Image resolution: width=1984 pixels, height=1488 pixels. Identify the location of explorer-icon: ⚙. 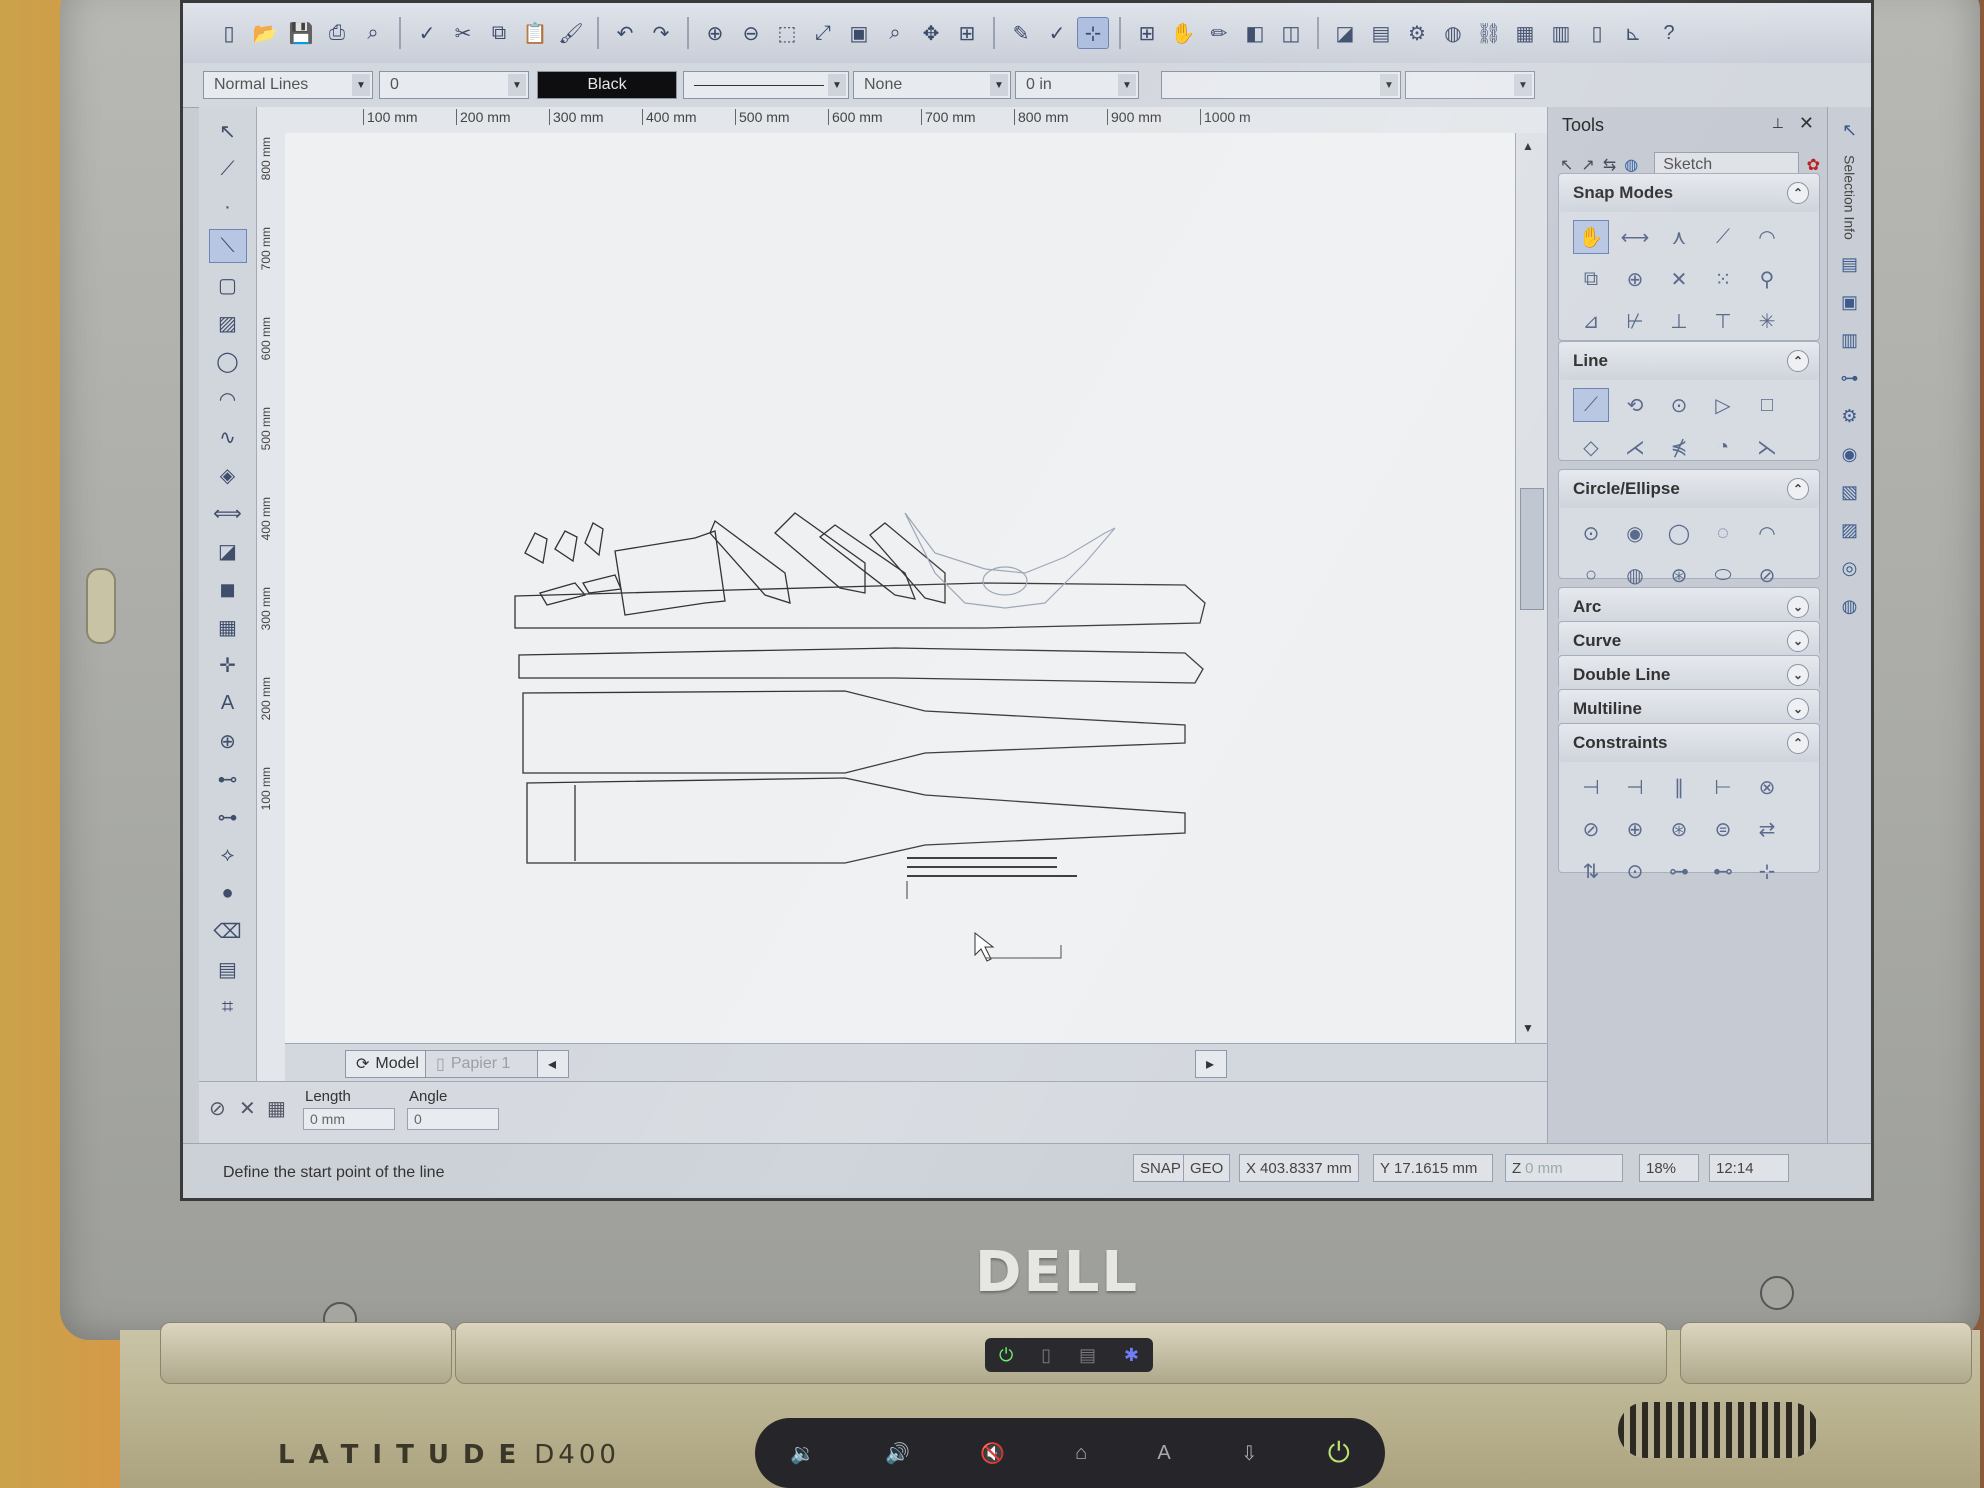
(1417, 33).